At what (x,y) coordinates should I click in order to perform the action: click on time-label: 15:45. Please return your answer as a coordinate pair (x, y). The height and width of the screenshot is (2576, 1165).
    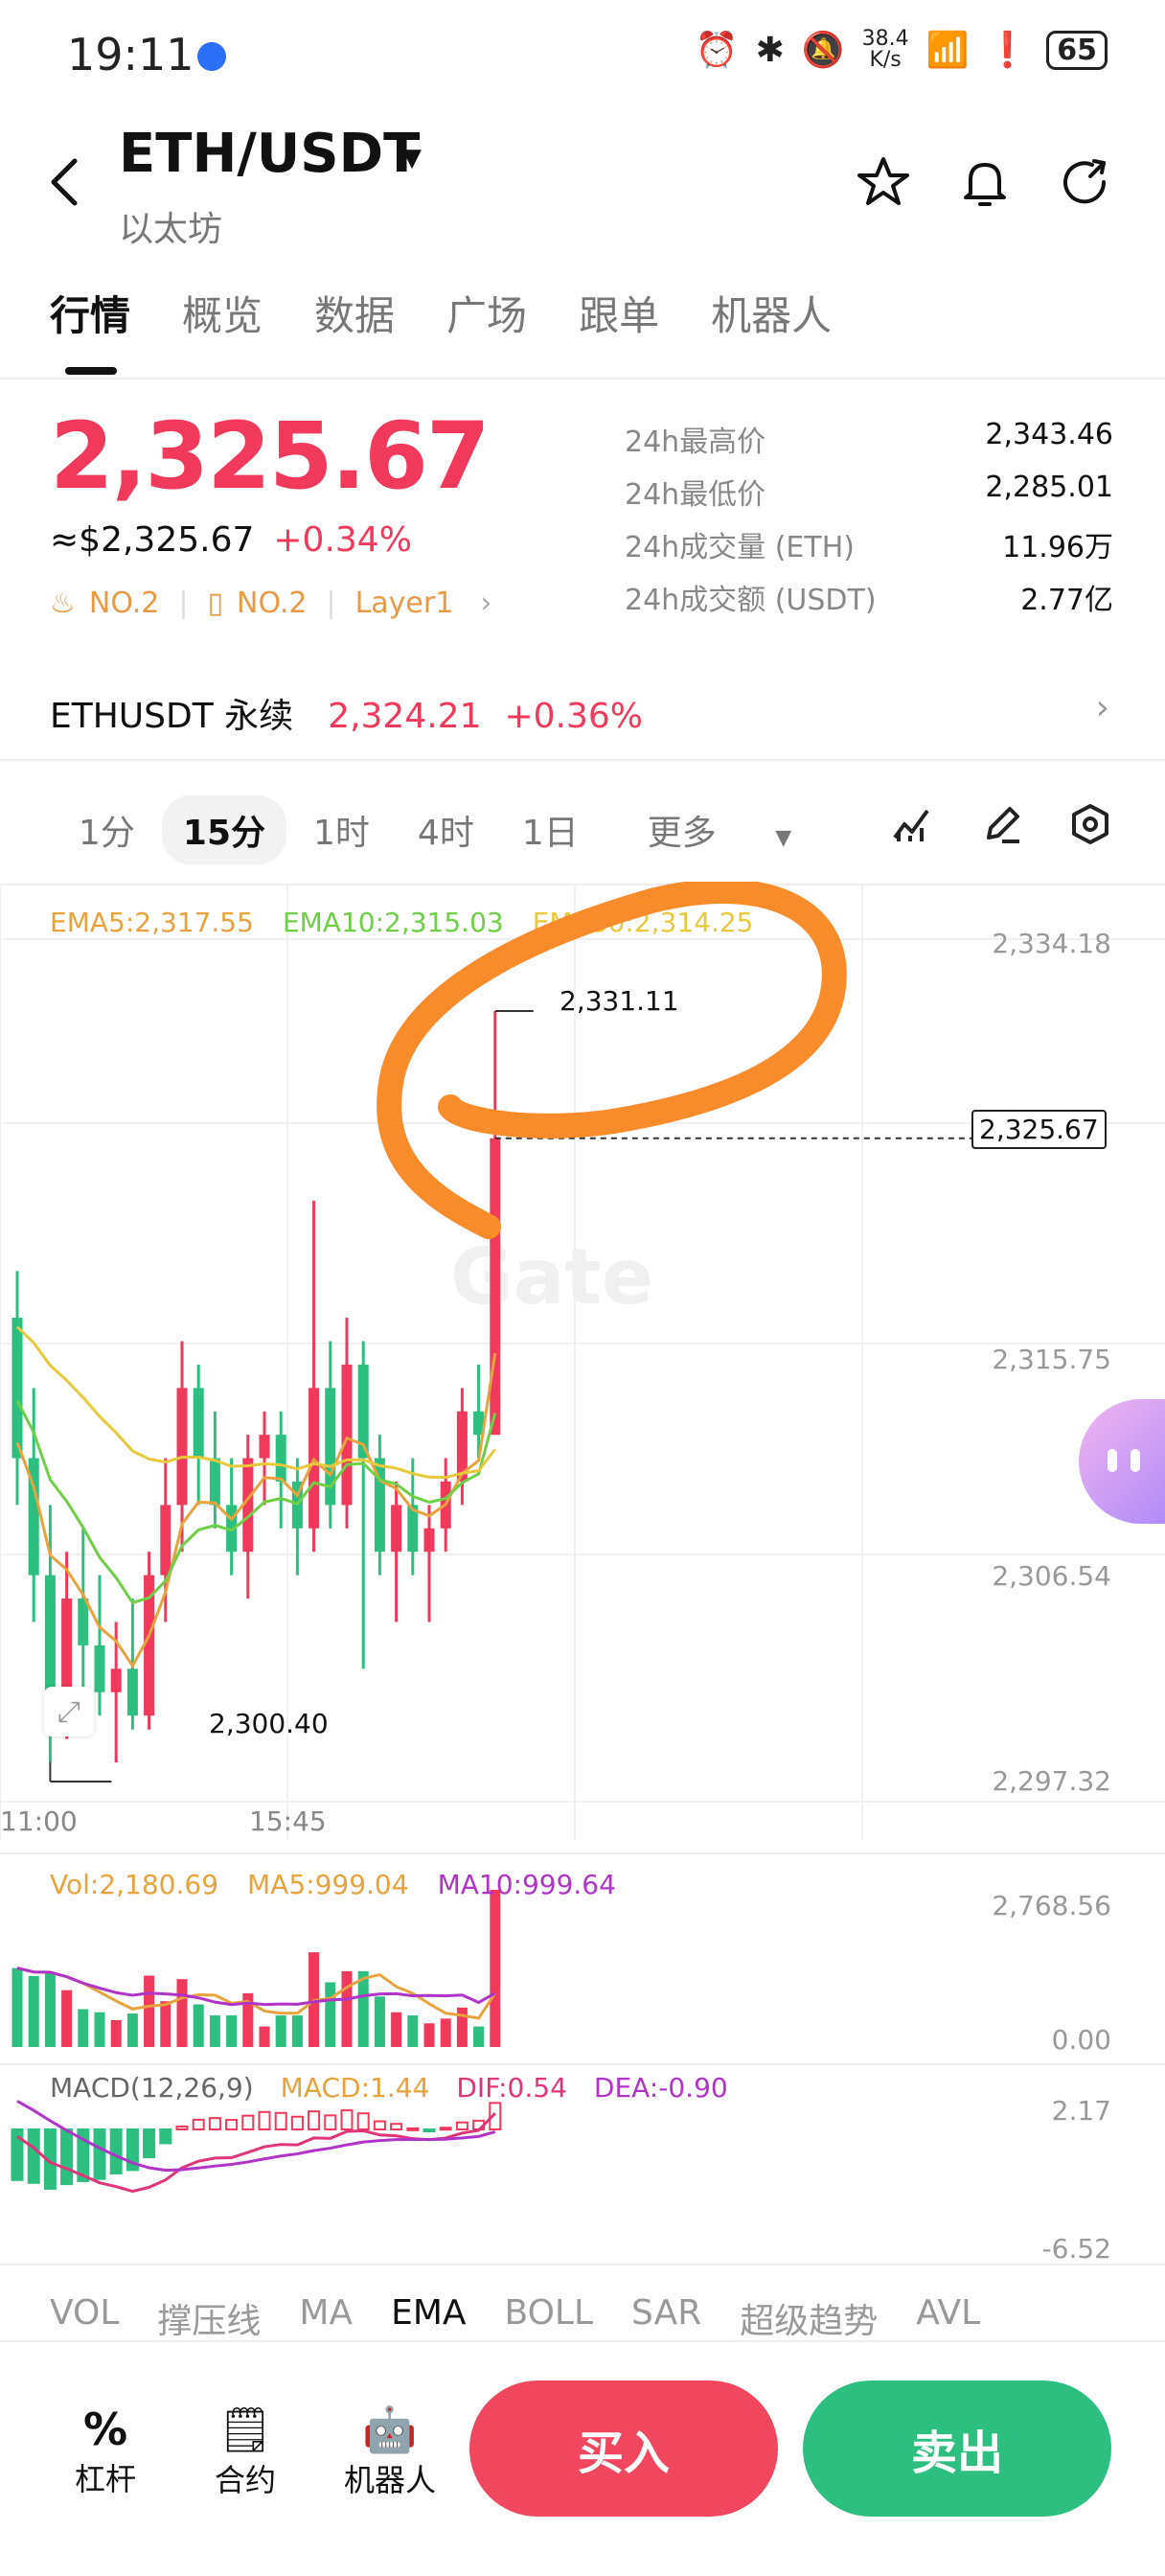
    Looking at the image, I should click on (288, 1821).